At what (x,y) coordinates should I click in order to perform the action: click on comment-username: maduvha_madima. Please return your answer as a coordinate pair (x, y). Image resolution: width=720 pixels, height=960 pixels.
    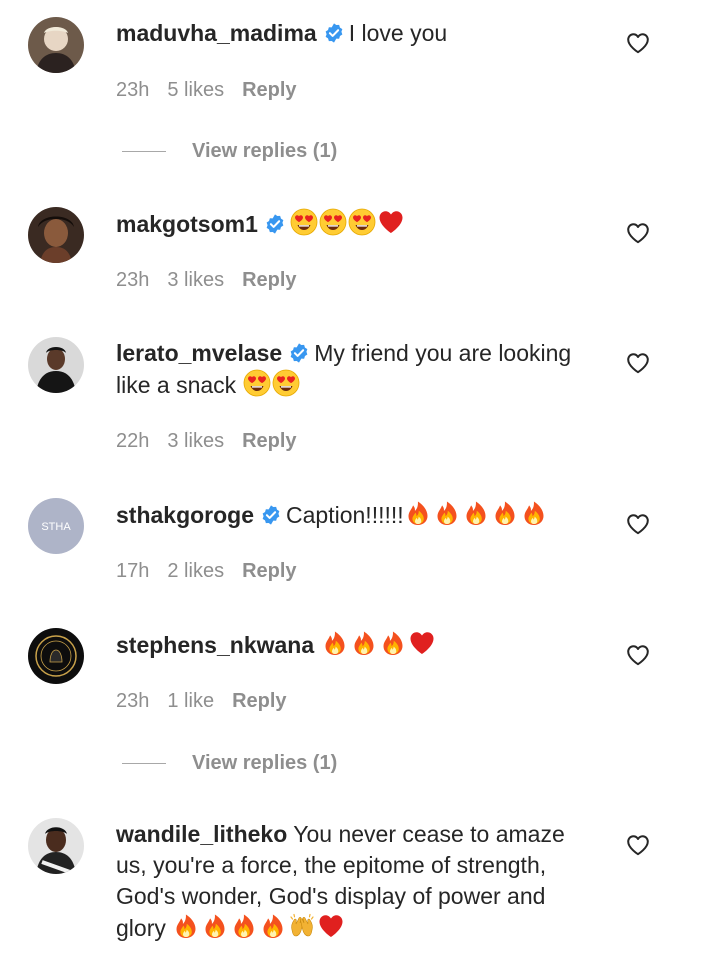
    Looking at the image, I should click on (216, 33).